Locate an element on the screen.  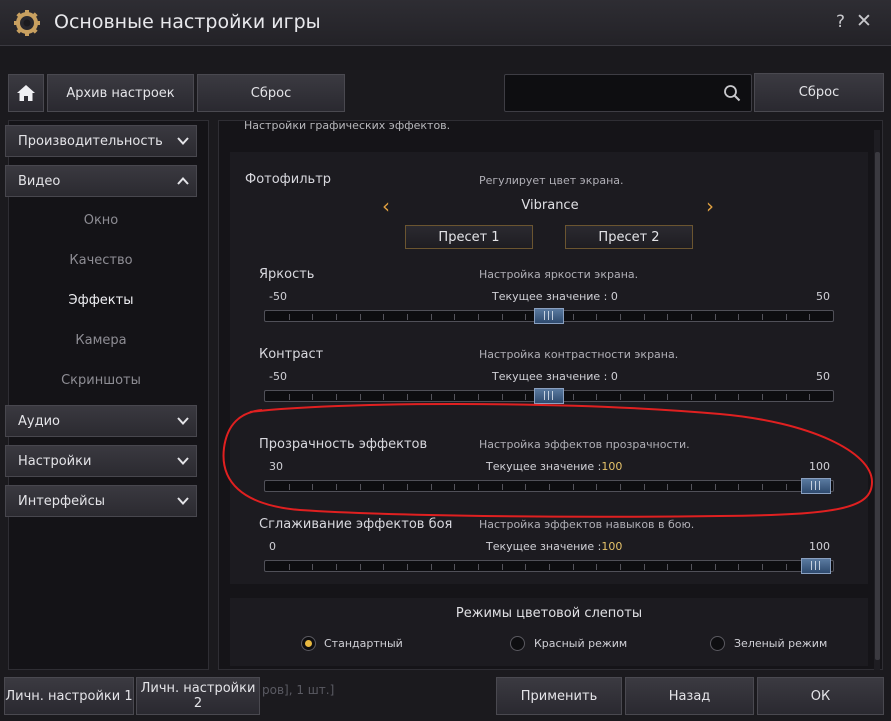
brightness-slider: ||| is located at coordinates (549, 316).